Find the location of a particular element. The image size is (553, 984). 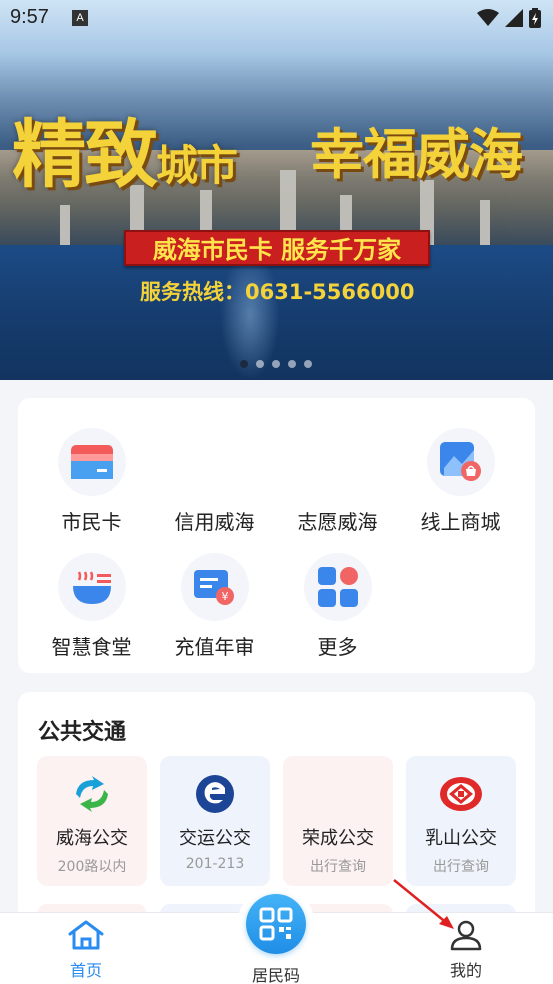

banner-hotline: 服务热线：0631-5566000 is located at coordinates (277, 292).